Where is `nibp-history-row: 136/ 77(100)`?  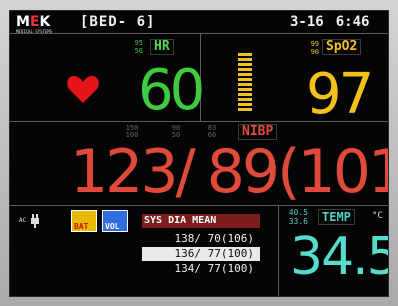 nibp-history-row: 136/ 77(100) is located at coordinates (201, 254).